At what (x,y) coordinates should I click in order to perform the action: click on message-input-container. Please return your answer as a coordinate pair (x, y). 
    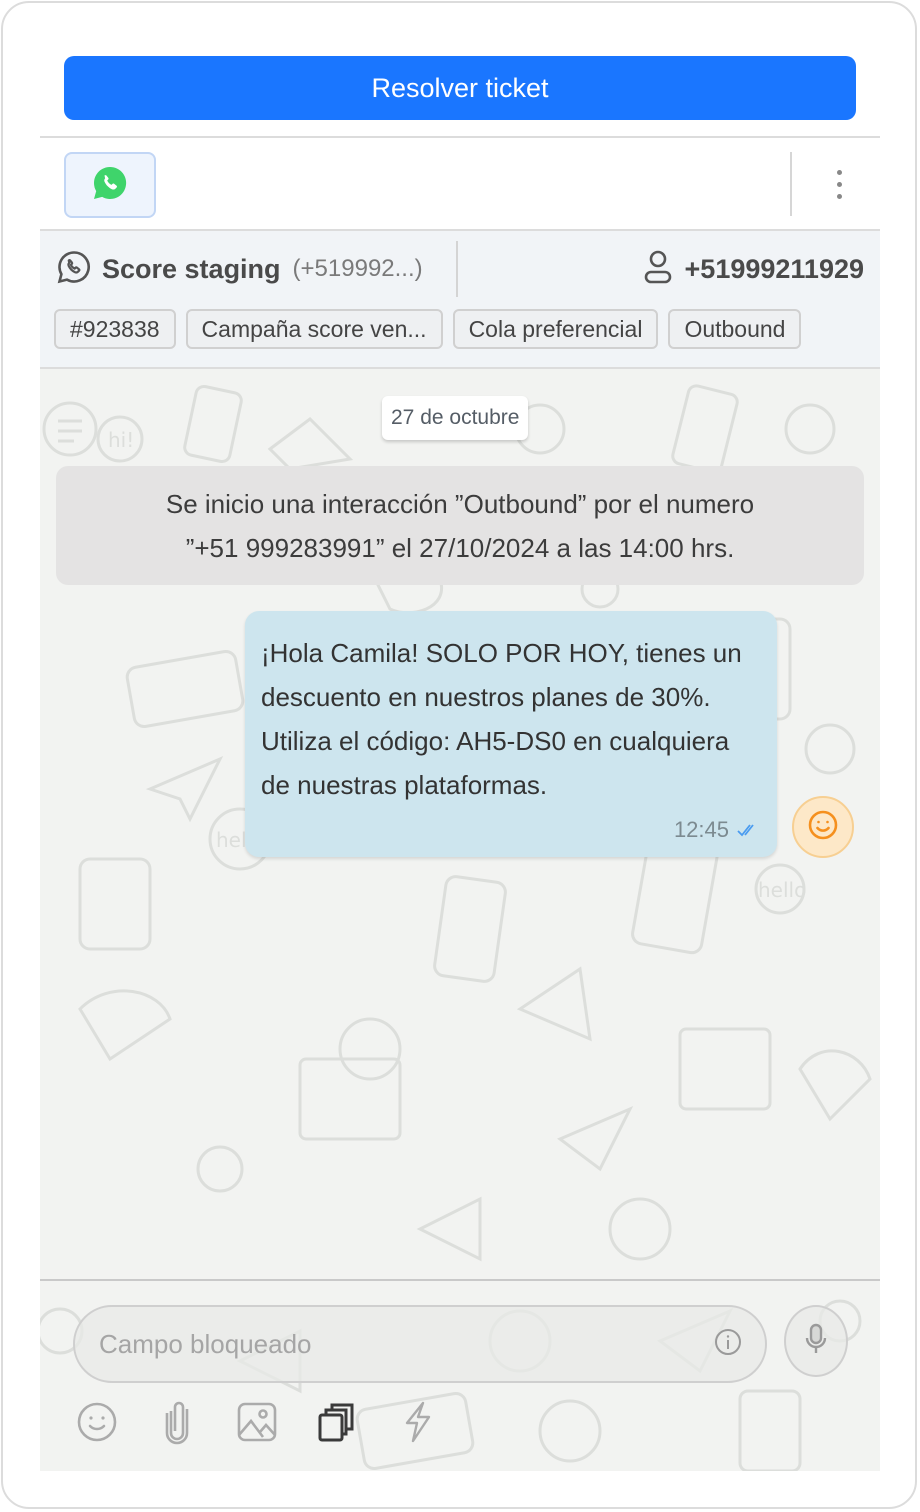
    Looking at the image, I should click on (420, 1344).